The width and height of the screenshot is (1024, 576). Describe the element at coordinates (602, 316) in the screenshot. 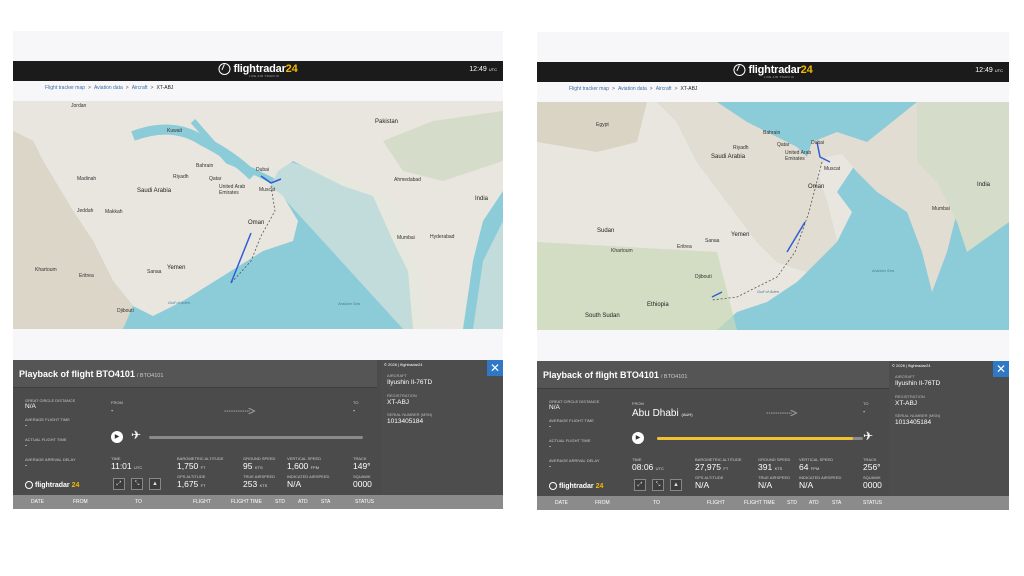

I see `map-label: South Sudan` at that location.